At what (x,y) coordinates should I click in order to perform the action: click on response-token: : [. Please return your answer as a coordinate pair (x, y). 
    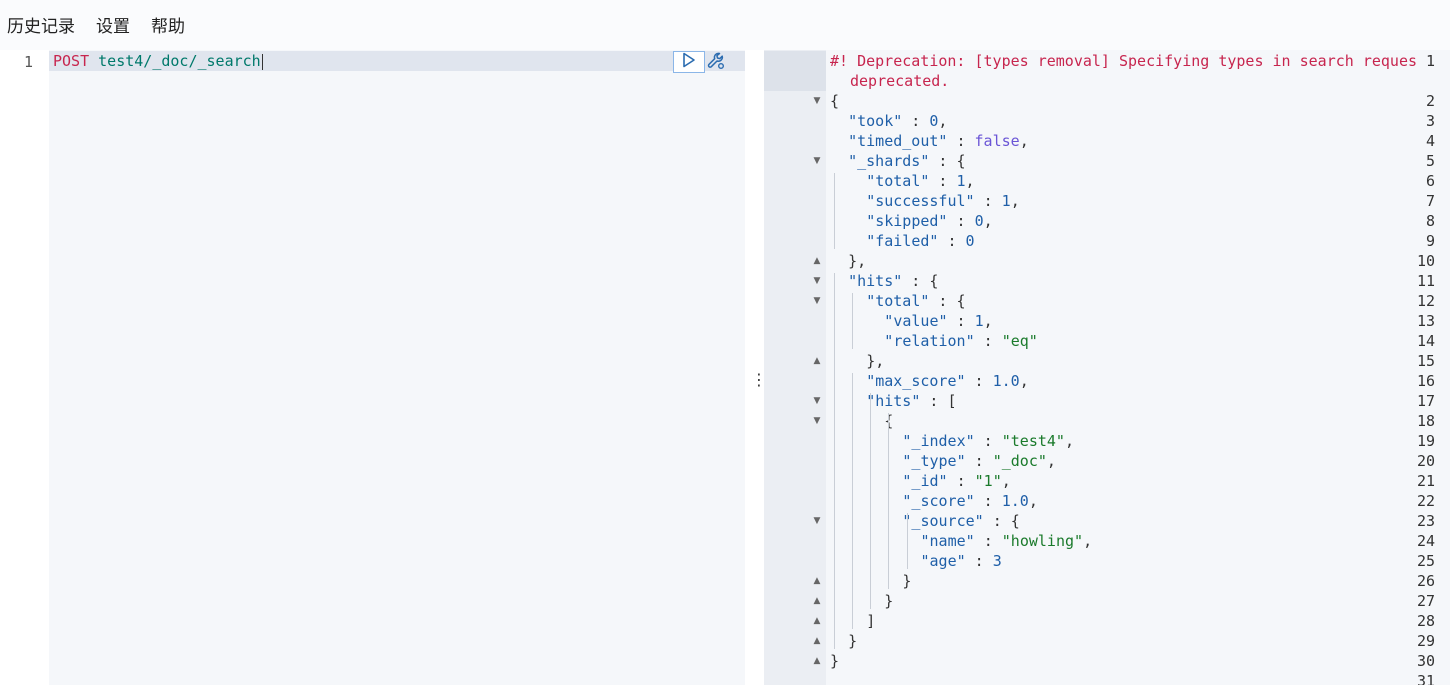
    Looking at the image, I should click on (938, 401).